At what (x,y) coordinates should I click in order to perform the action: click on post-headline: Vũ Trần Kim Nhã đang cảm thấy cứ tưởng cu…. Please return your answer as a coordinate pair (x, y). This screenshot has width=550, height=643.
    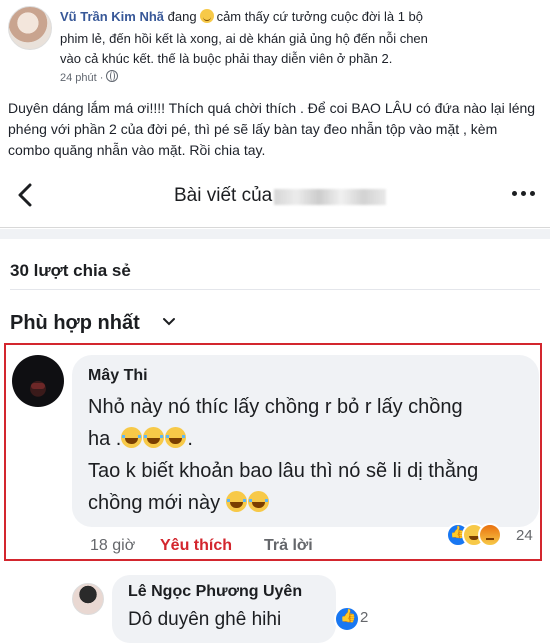
    Looking at the image, I should click on (241, 17).